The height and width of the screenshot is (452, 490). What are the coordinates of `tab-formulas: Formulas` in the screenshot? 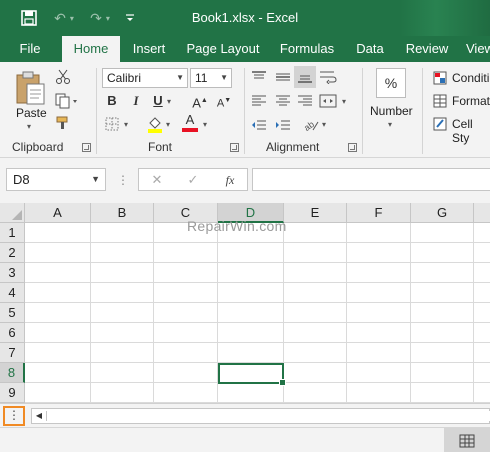 It's located at (307, 49).